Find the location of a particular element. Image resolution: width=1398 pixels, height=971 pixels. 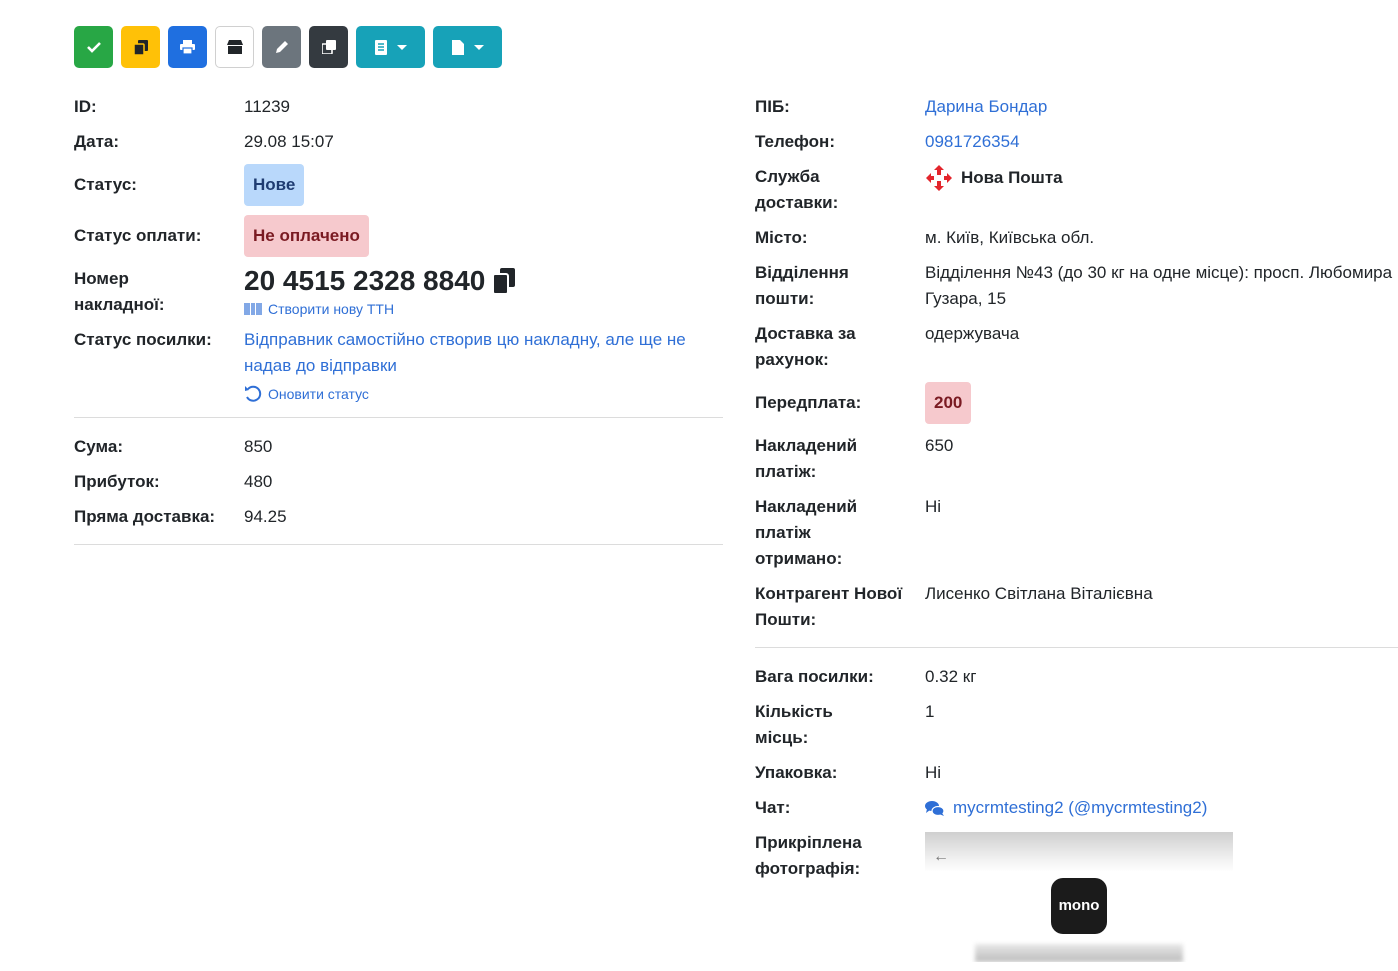

parcel-status-label: Статус посилки: is located at coordinates (143, 339).